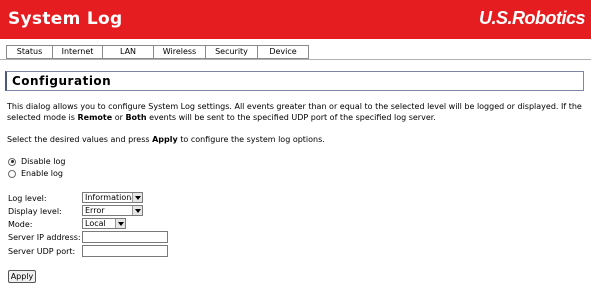  I want to click on display-level-value: Error, so click(95, 210).